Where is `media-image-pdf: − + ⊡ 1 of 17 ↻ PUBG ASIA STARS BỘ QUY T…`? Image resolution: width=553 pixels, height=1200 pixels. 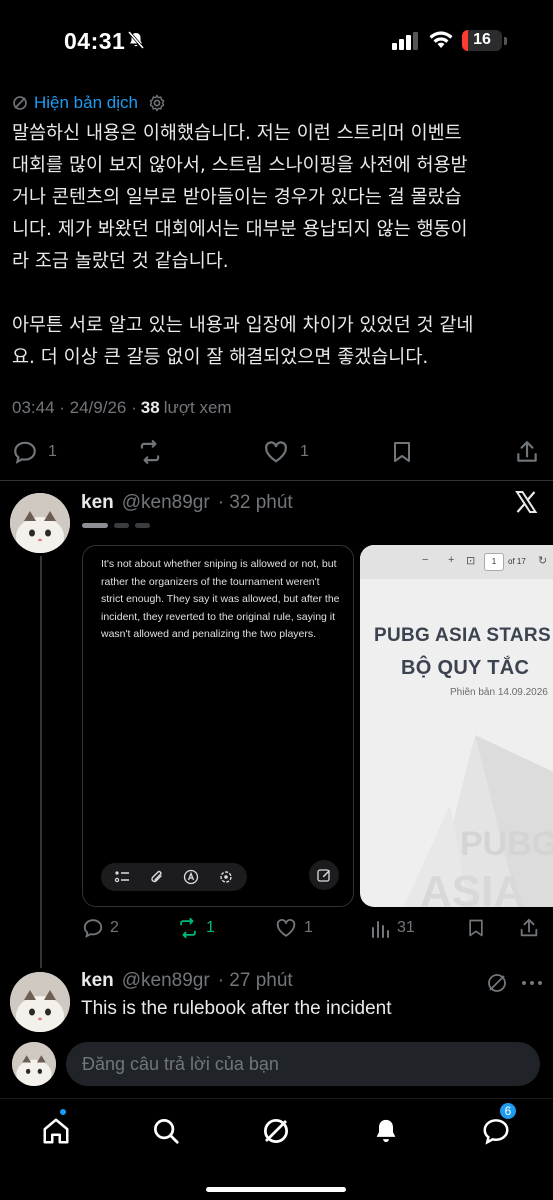 media-image-pdf: − + ⊡ 1 of 17 ↻ PUBG ASIA STARS BỘ QUY T… is located at coordinates (456, 726).